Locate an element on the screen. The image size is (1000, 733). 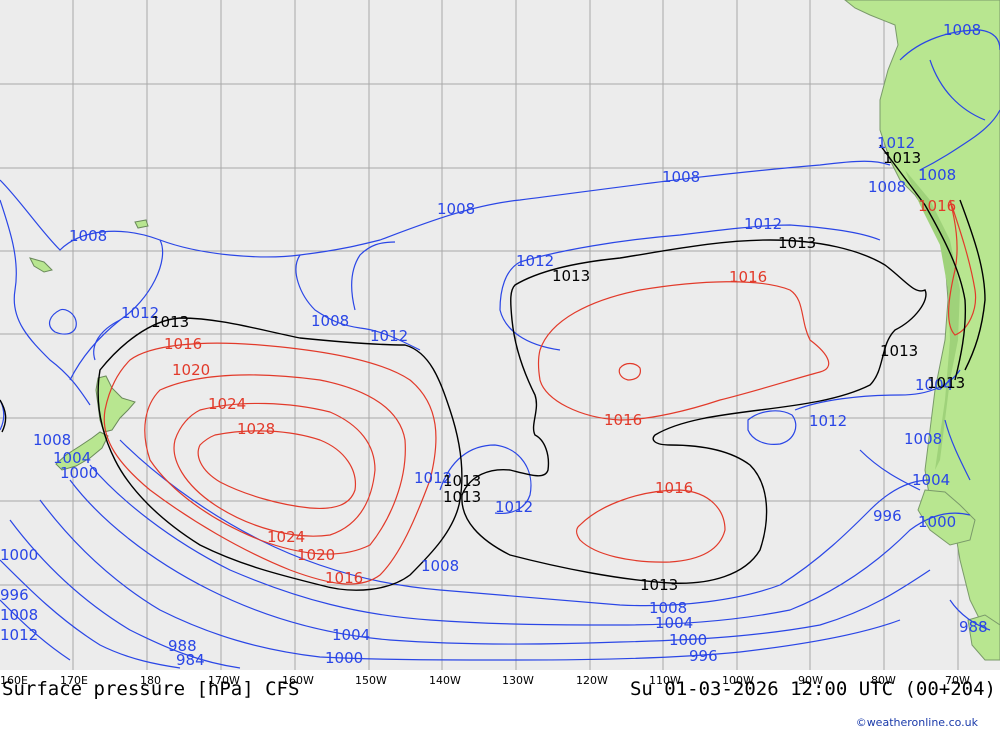
isobar-label: 988 is located at coordinates (973, 627).